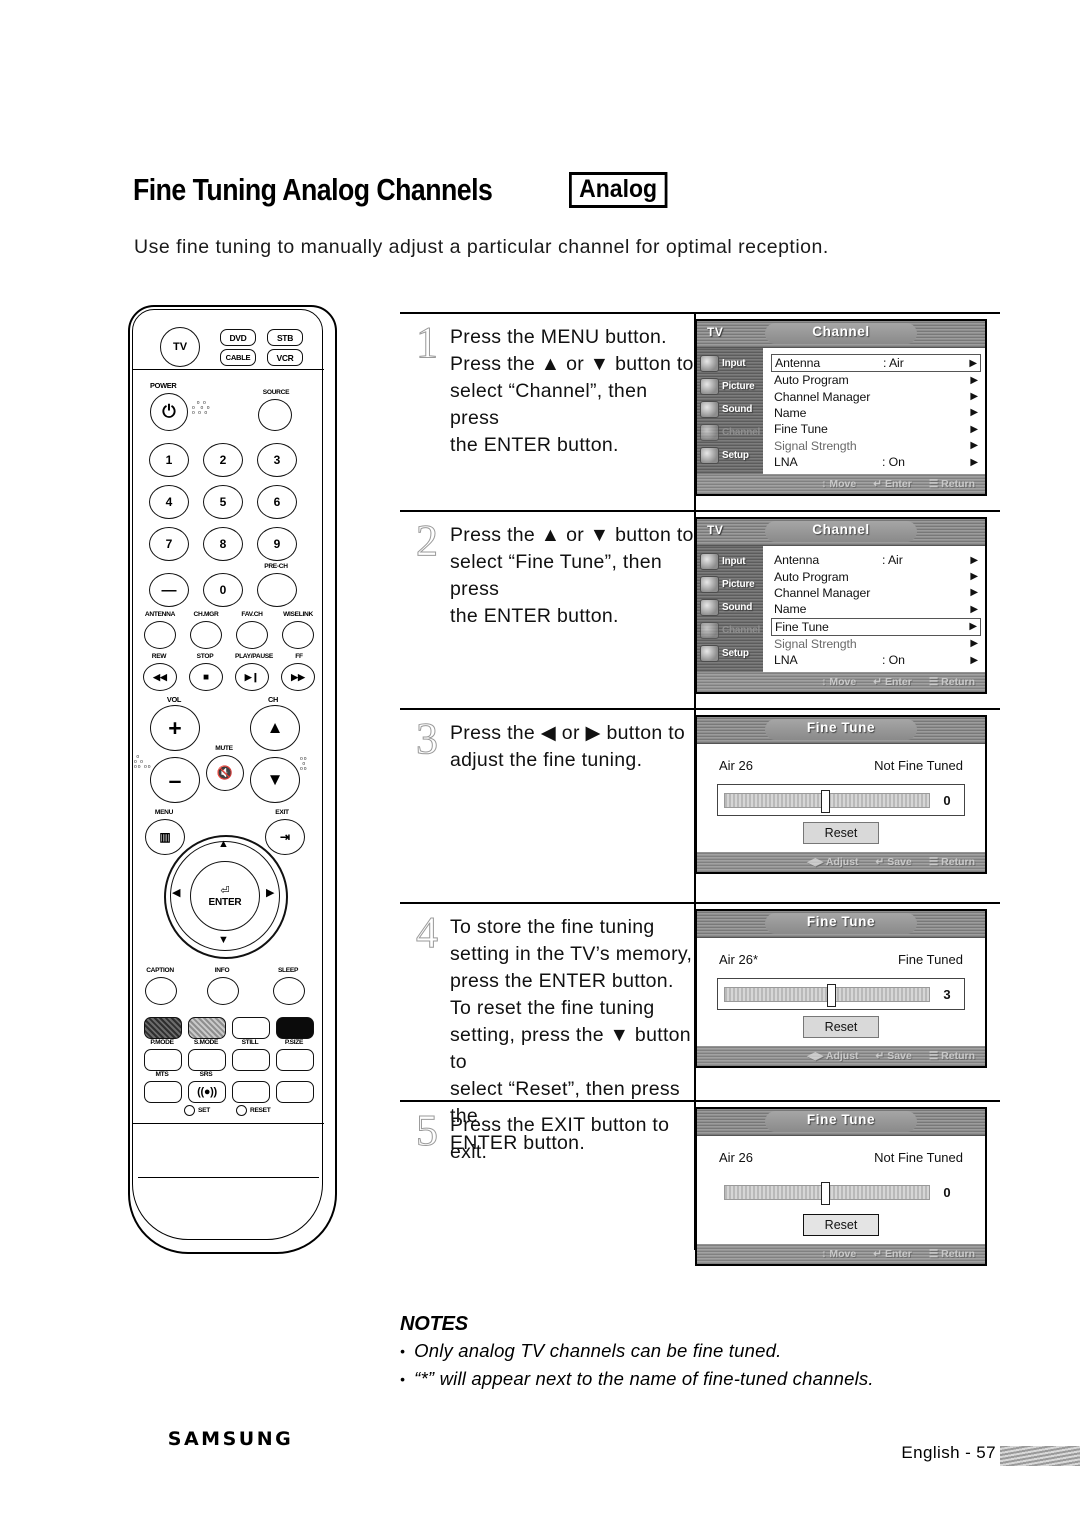 The image size is (1080, 1529). I want to click on remote-button-0: 0, so click(223, 590).